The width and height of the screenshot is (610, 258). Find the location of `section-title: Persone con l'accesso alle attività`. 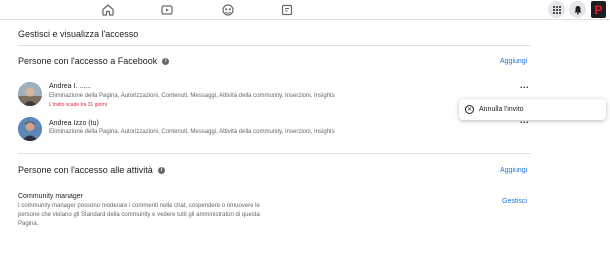

section-title: Persone con l'accesso alle attività is located at coordinates (85, 170).